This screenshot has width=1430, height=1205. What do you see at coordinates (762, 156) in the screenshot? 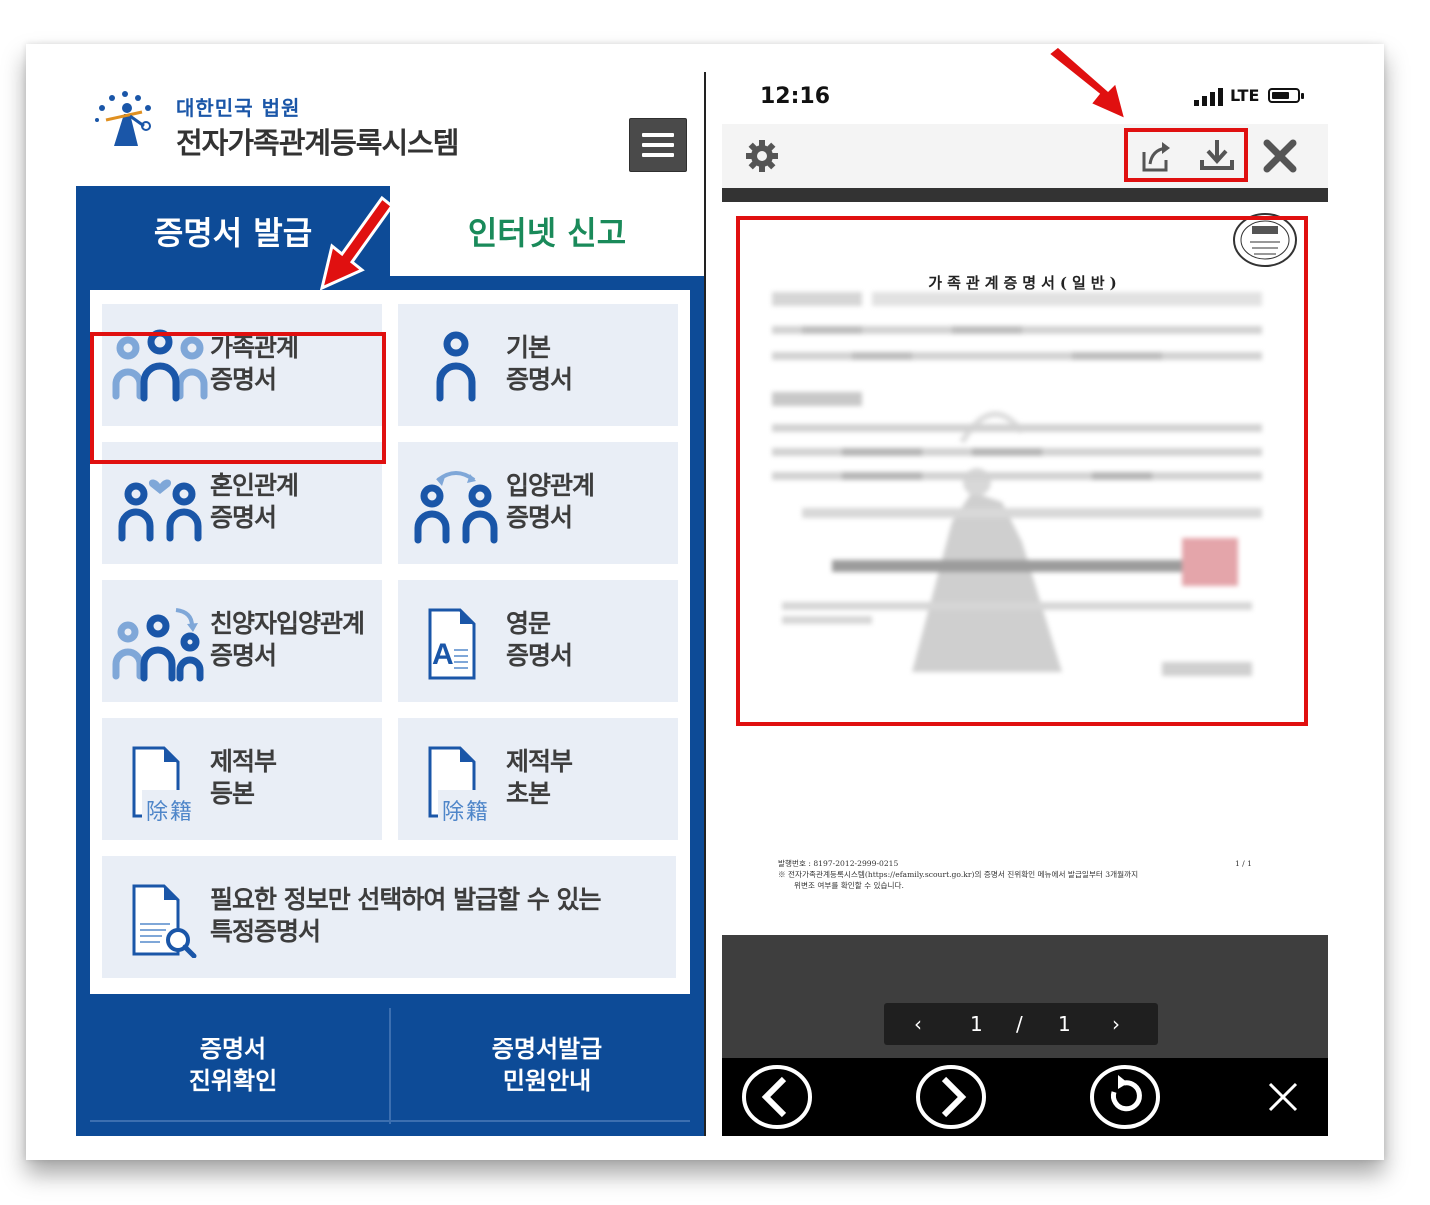
I see `gear-icon` at bounding box center [762, 156].